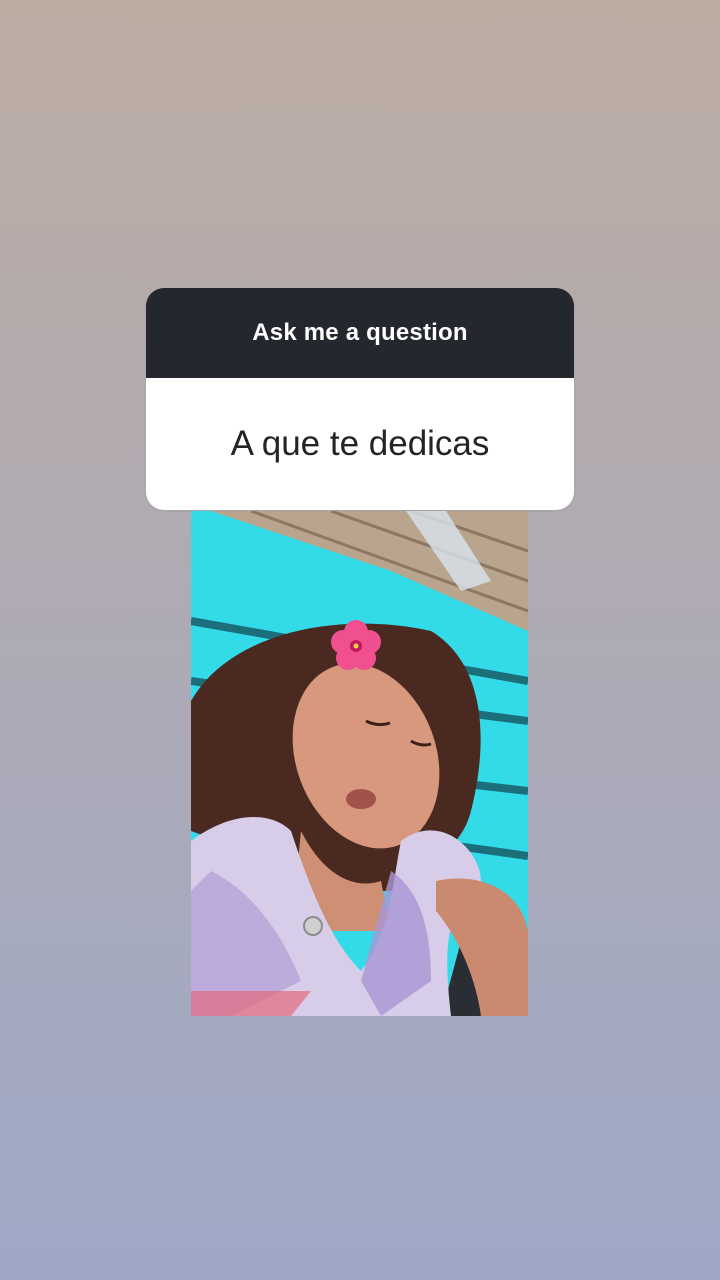  I want to click on question-sticker: Ask me a question A que te dedicas, so click(360, 399).